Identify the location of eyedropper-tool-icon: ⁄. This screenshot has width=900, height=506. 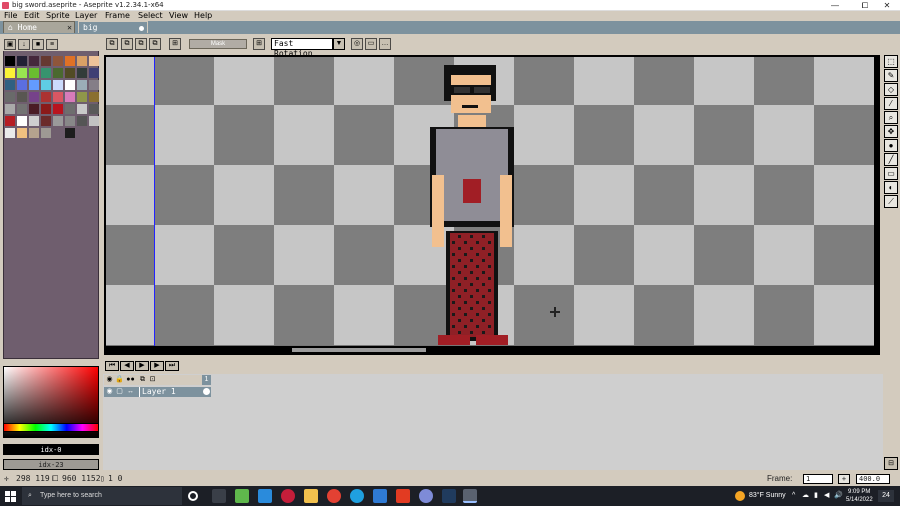
(891, 103).